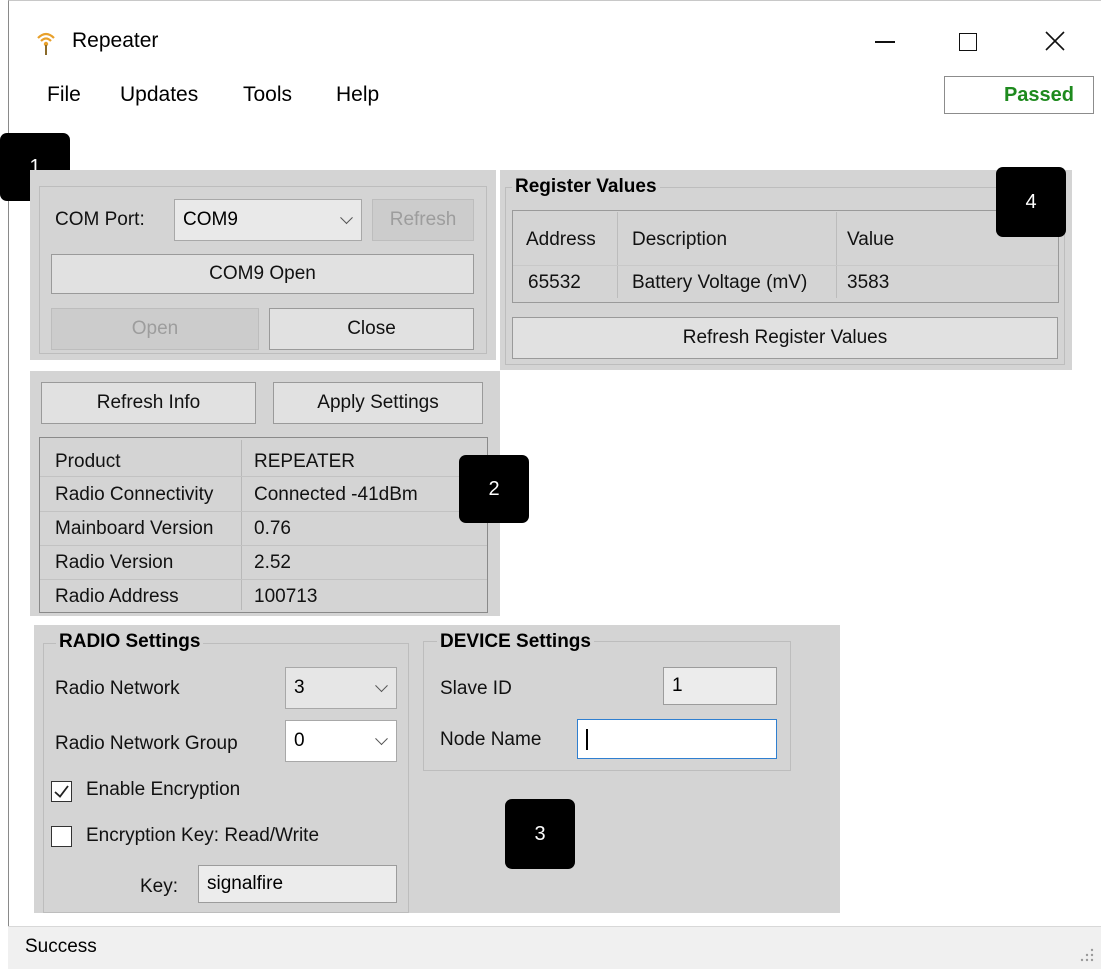 Image resolution: width=1101 pixels, height=969 pixels. I want to click on info-key-radio-version: Radio Version, so click(114, 562).